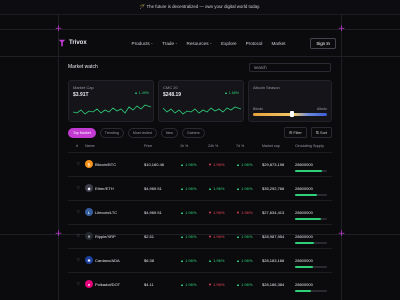  What do you see at coordinates (278, 43) in the screenshot?
I see `menu-item-market: Market` at bounding box center [278, 43].